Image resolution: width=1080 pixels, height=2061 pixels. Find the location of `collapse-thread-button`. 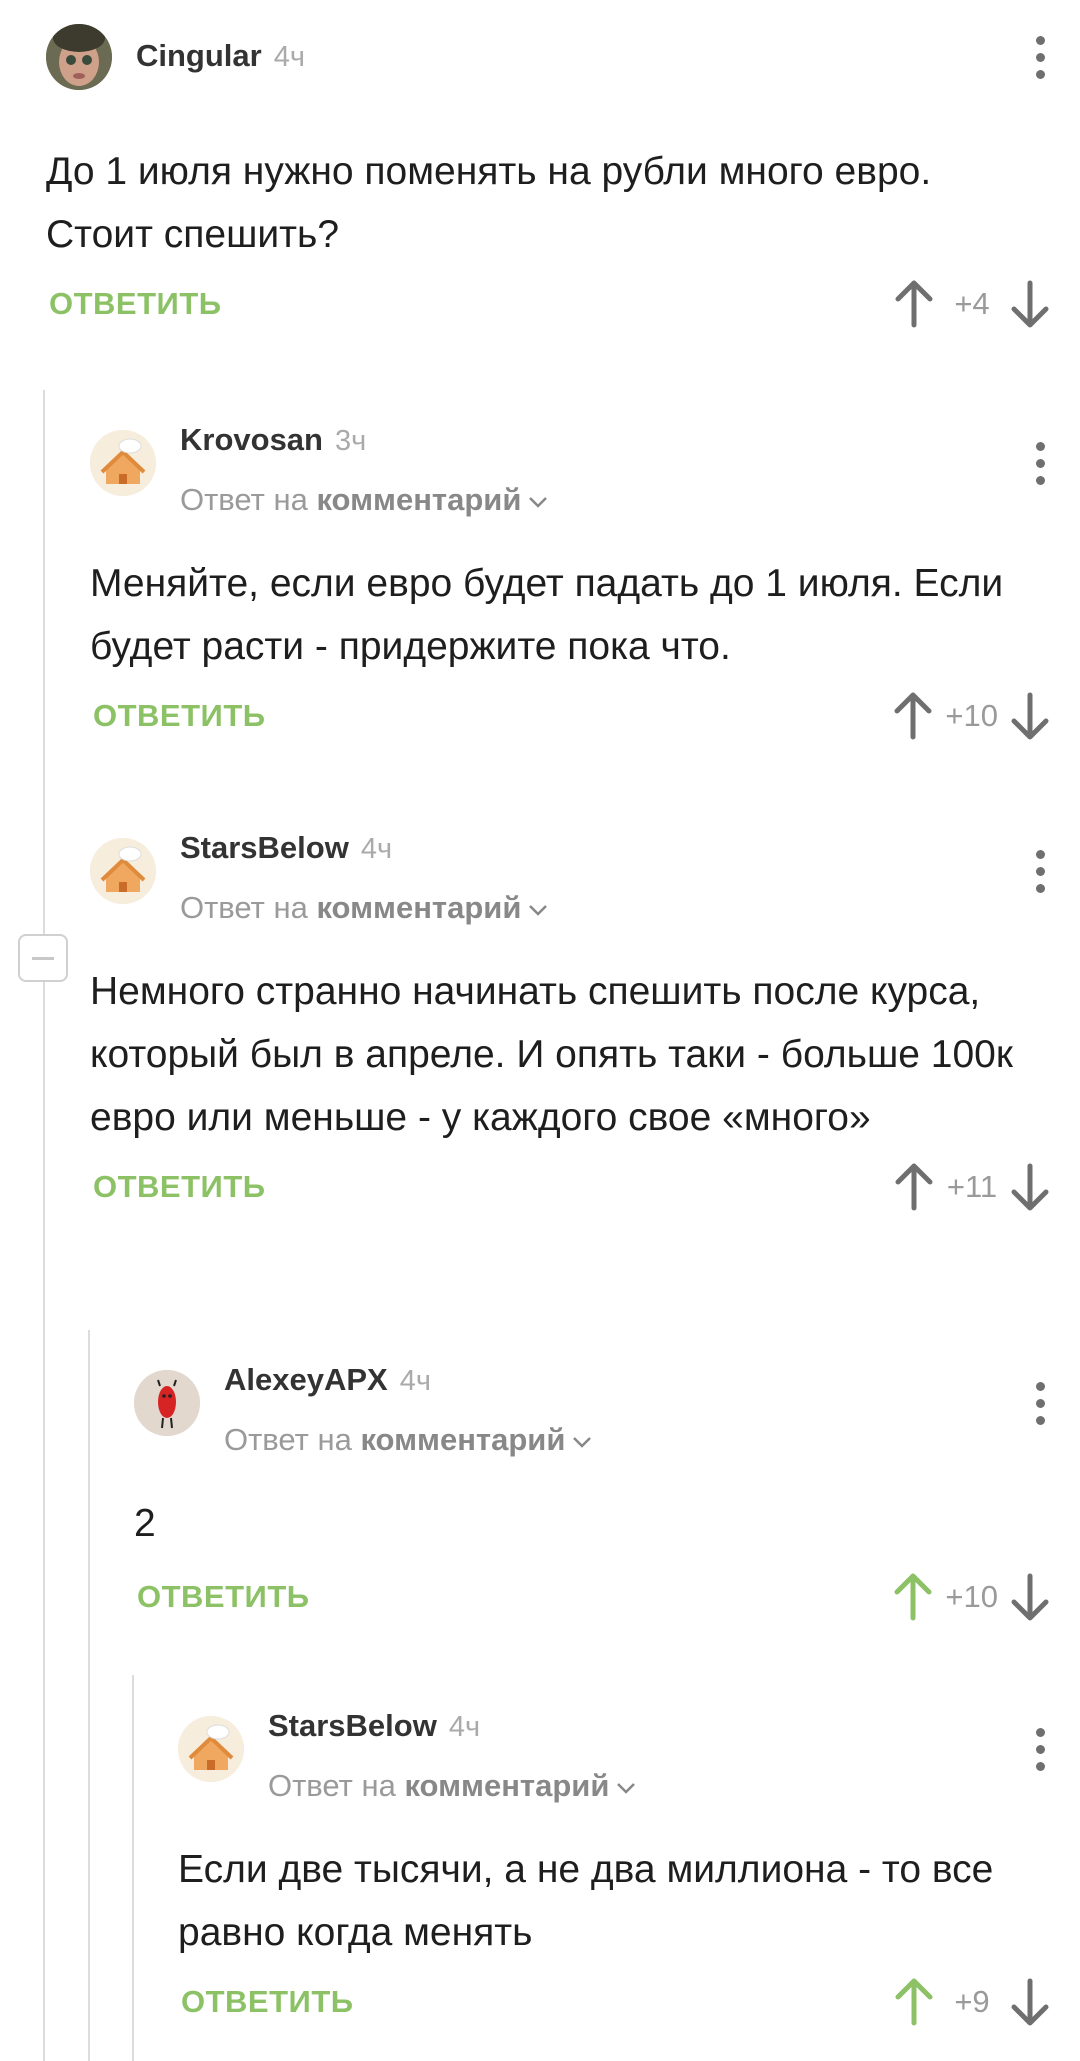

collapse-thread-button is located at coordinates (43, 958).